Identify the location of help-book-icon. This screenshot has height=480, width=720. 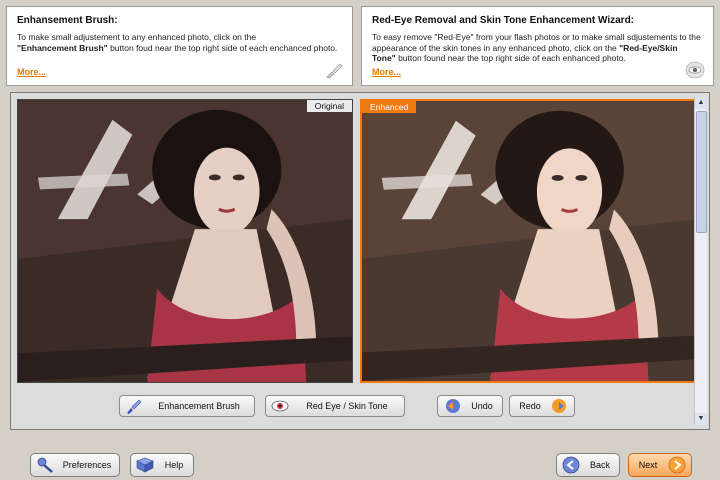
(145, 465).